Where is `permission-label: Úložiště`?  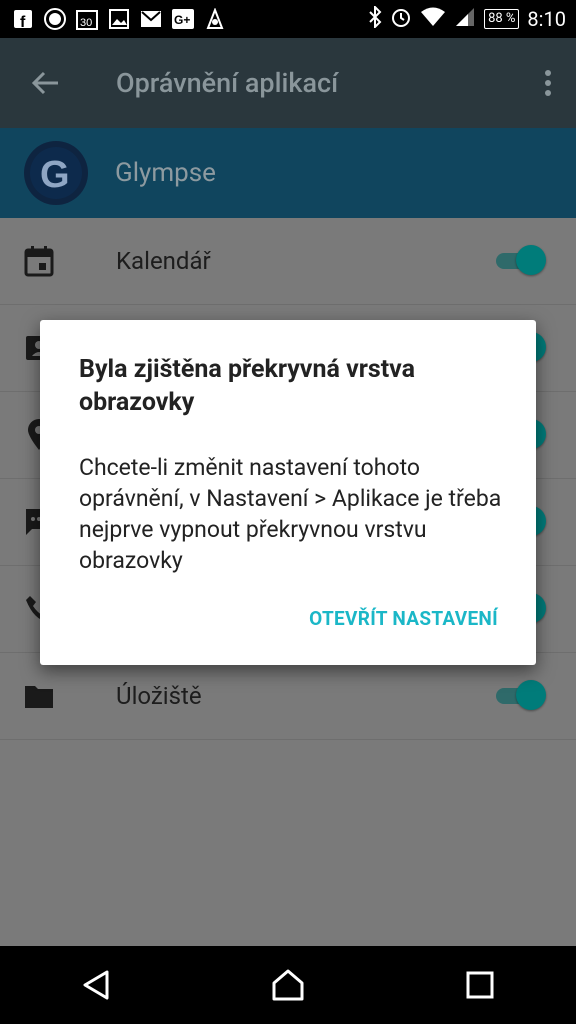 permission-label: Úložiště is located at coordinates (159, 696).